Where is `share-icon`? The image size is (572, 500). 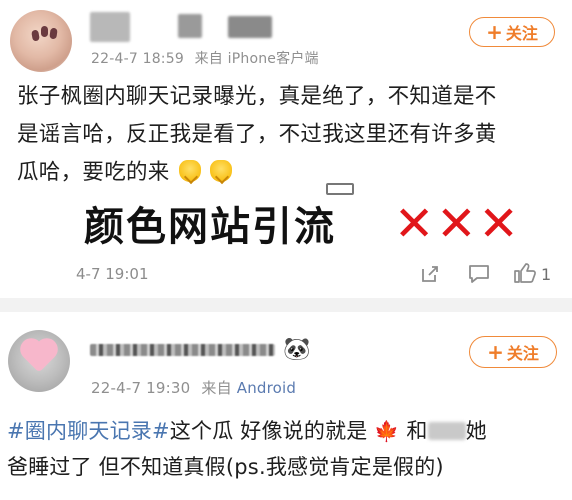
share-icon is located at coordinates (430, 275).